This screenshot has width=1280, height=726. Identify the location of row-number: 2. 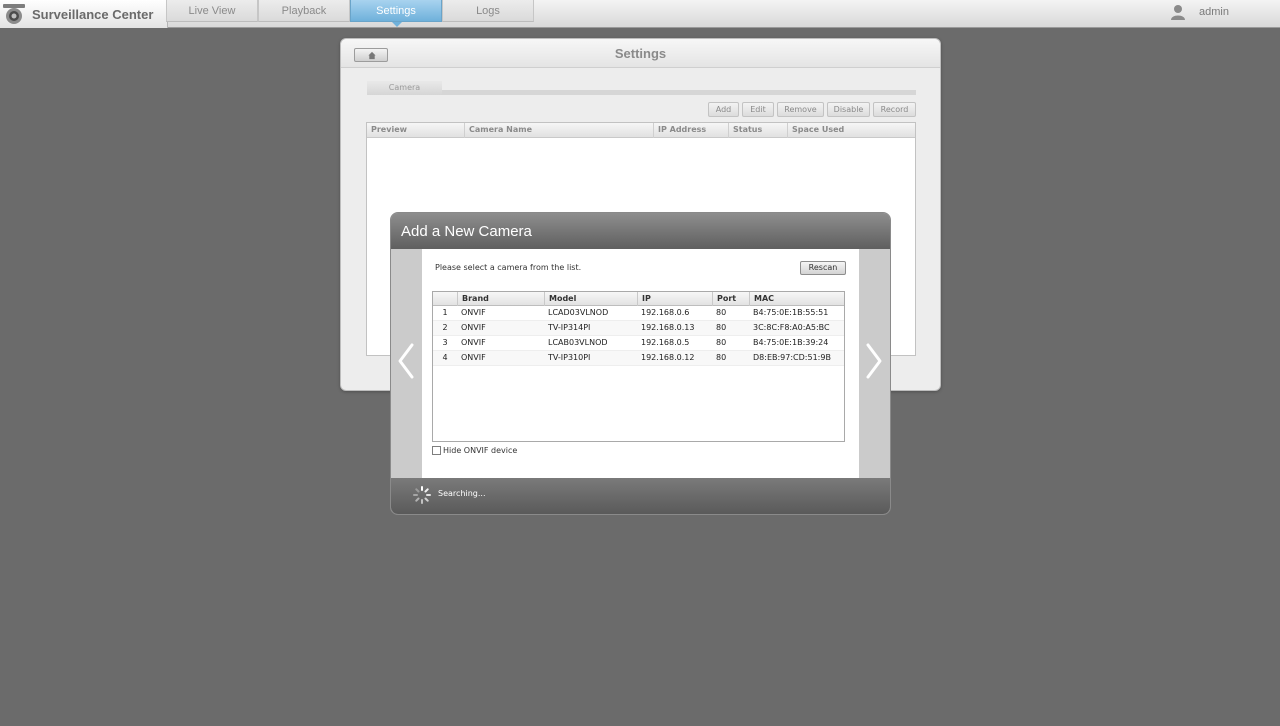
(445, 327).